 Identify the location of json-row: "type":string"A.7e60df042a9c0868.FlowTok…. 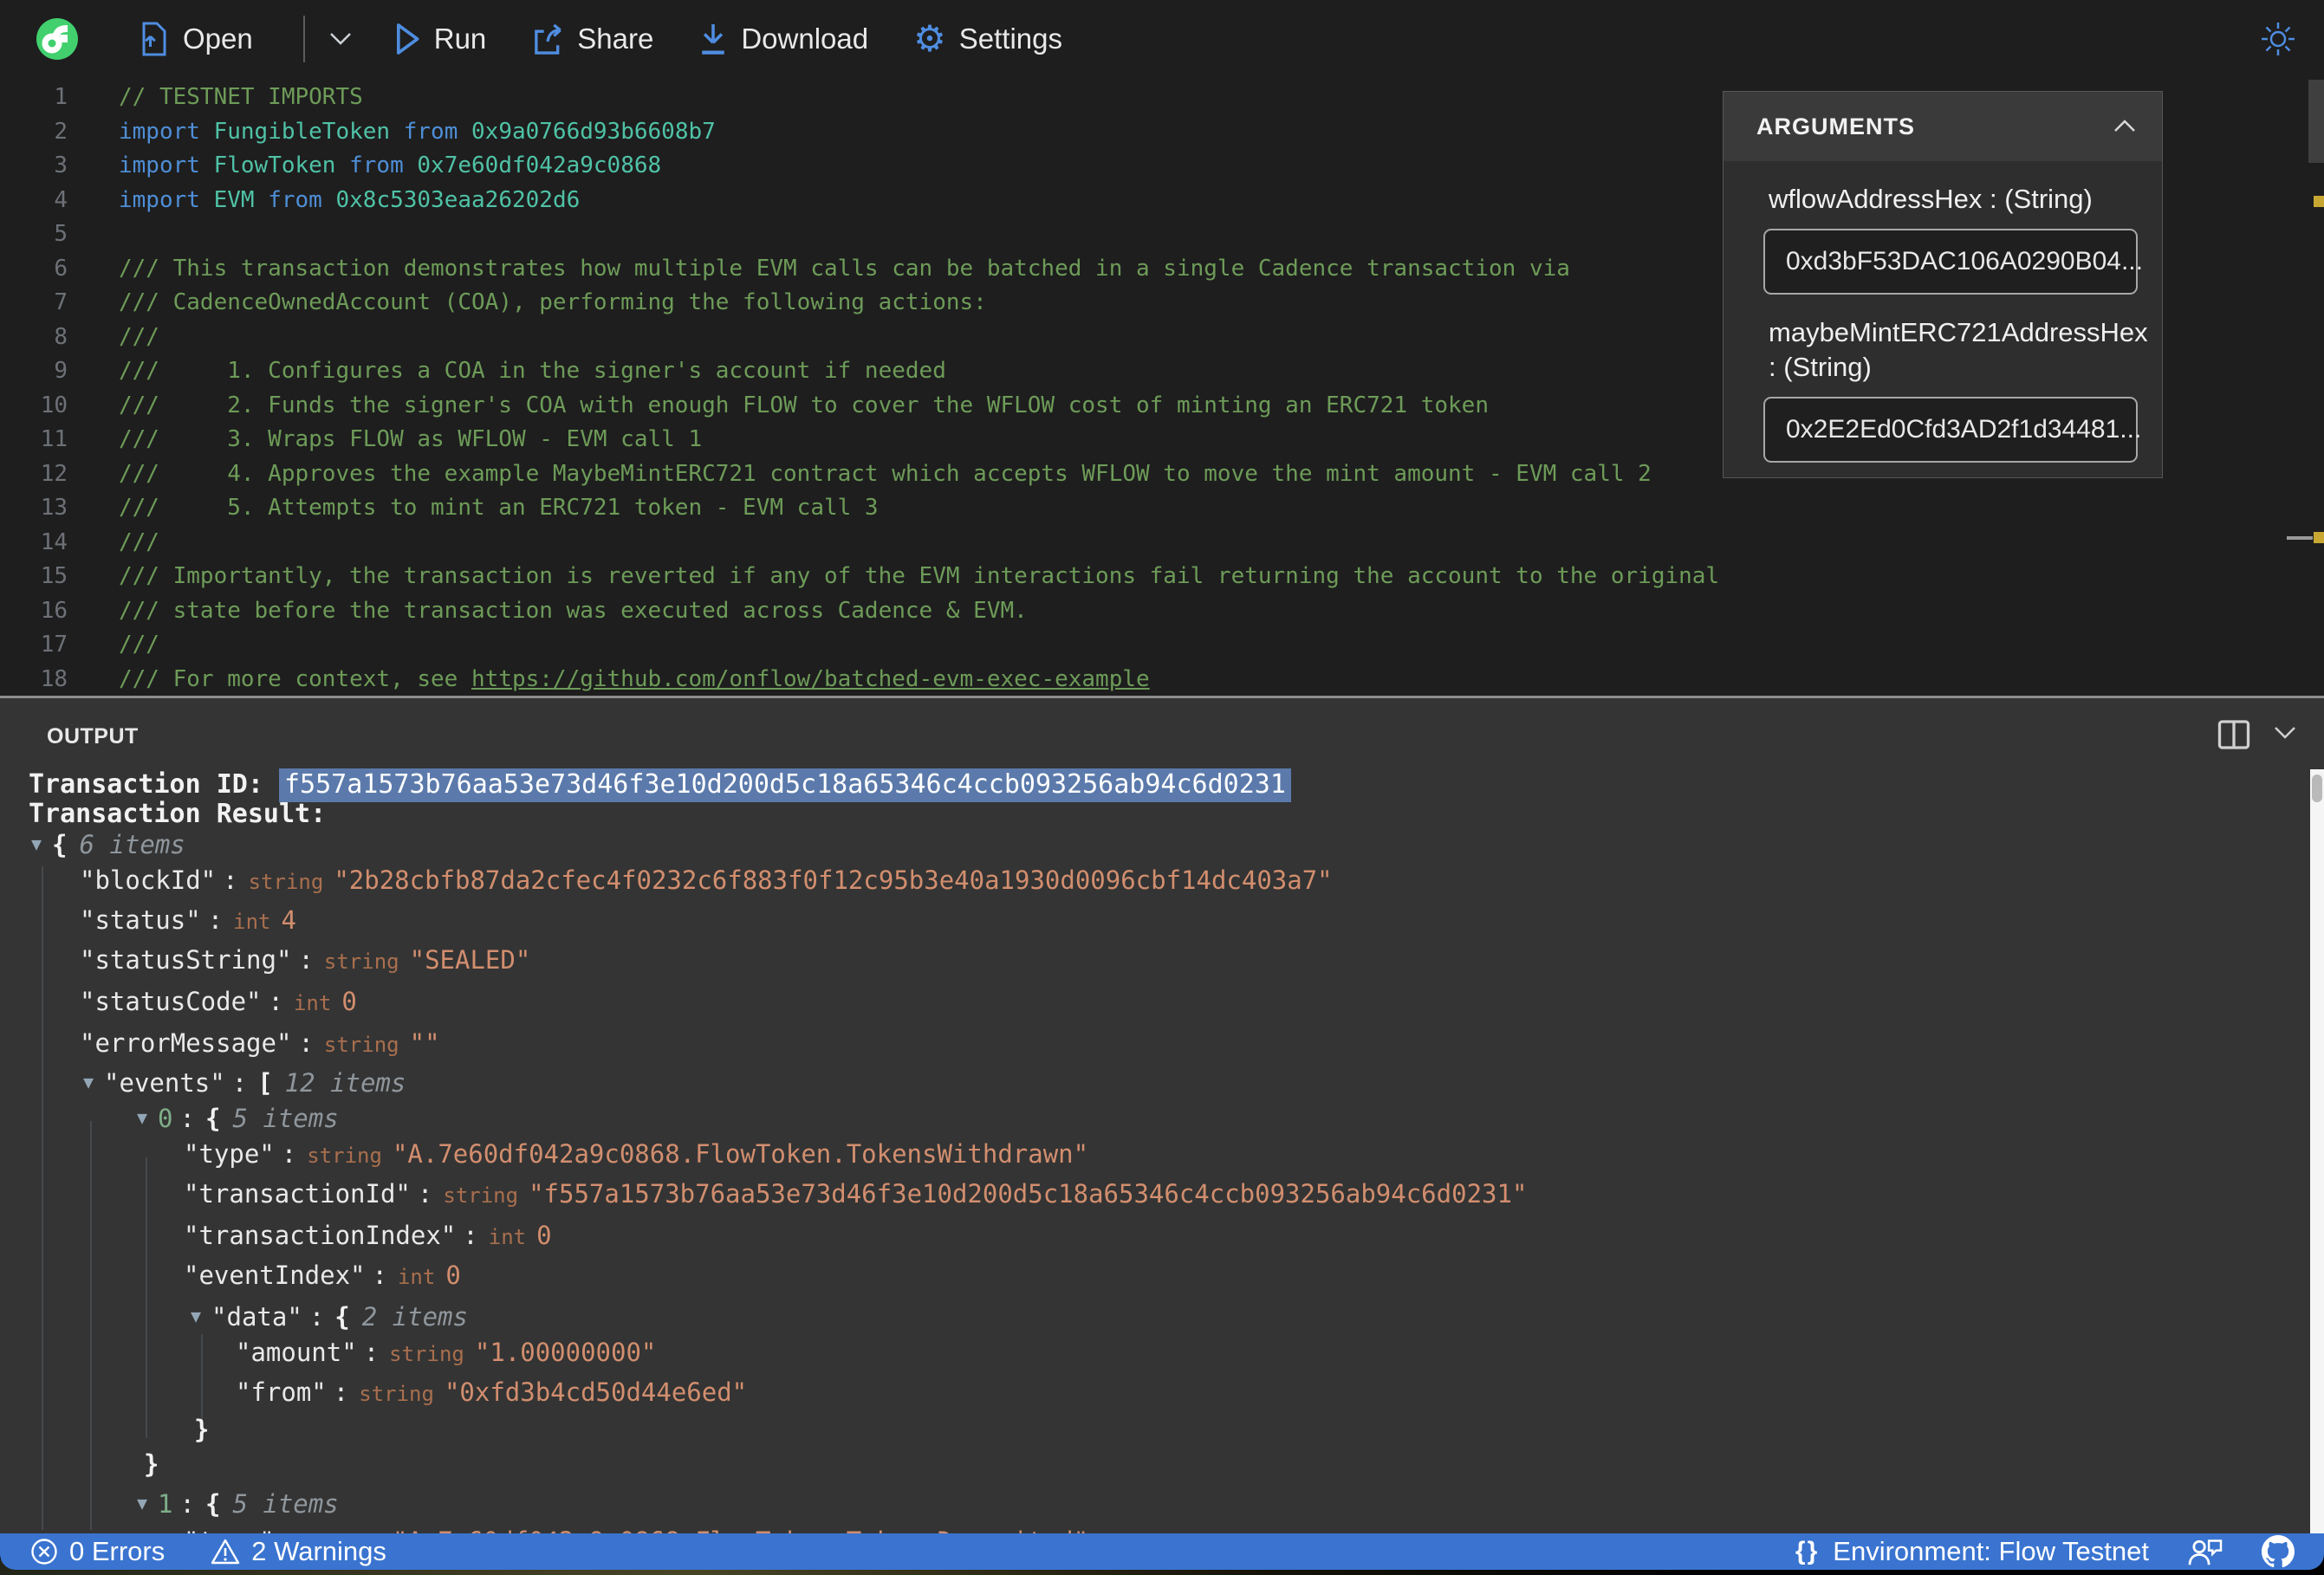
(636, 1527).